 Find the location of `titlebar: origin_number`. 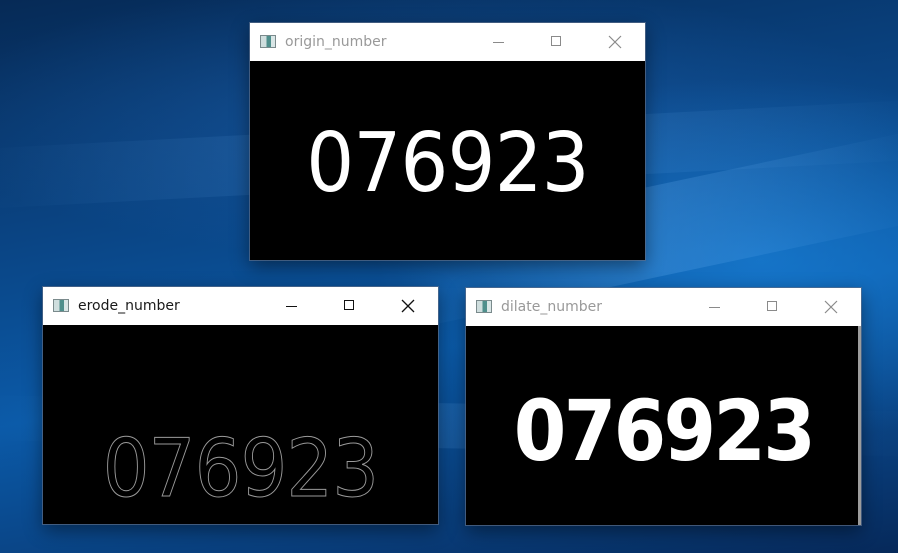

titlebar: origin_number is located at coordinates (447, 42).